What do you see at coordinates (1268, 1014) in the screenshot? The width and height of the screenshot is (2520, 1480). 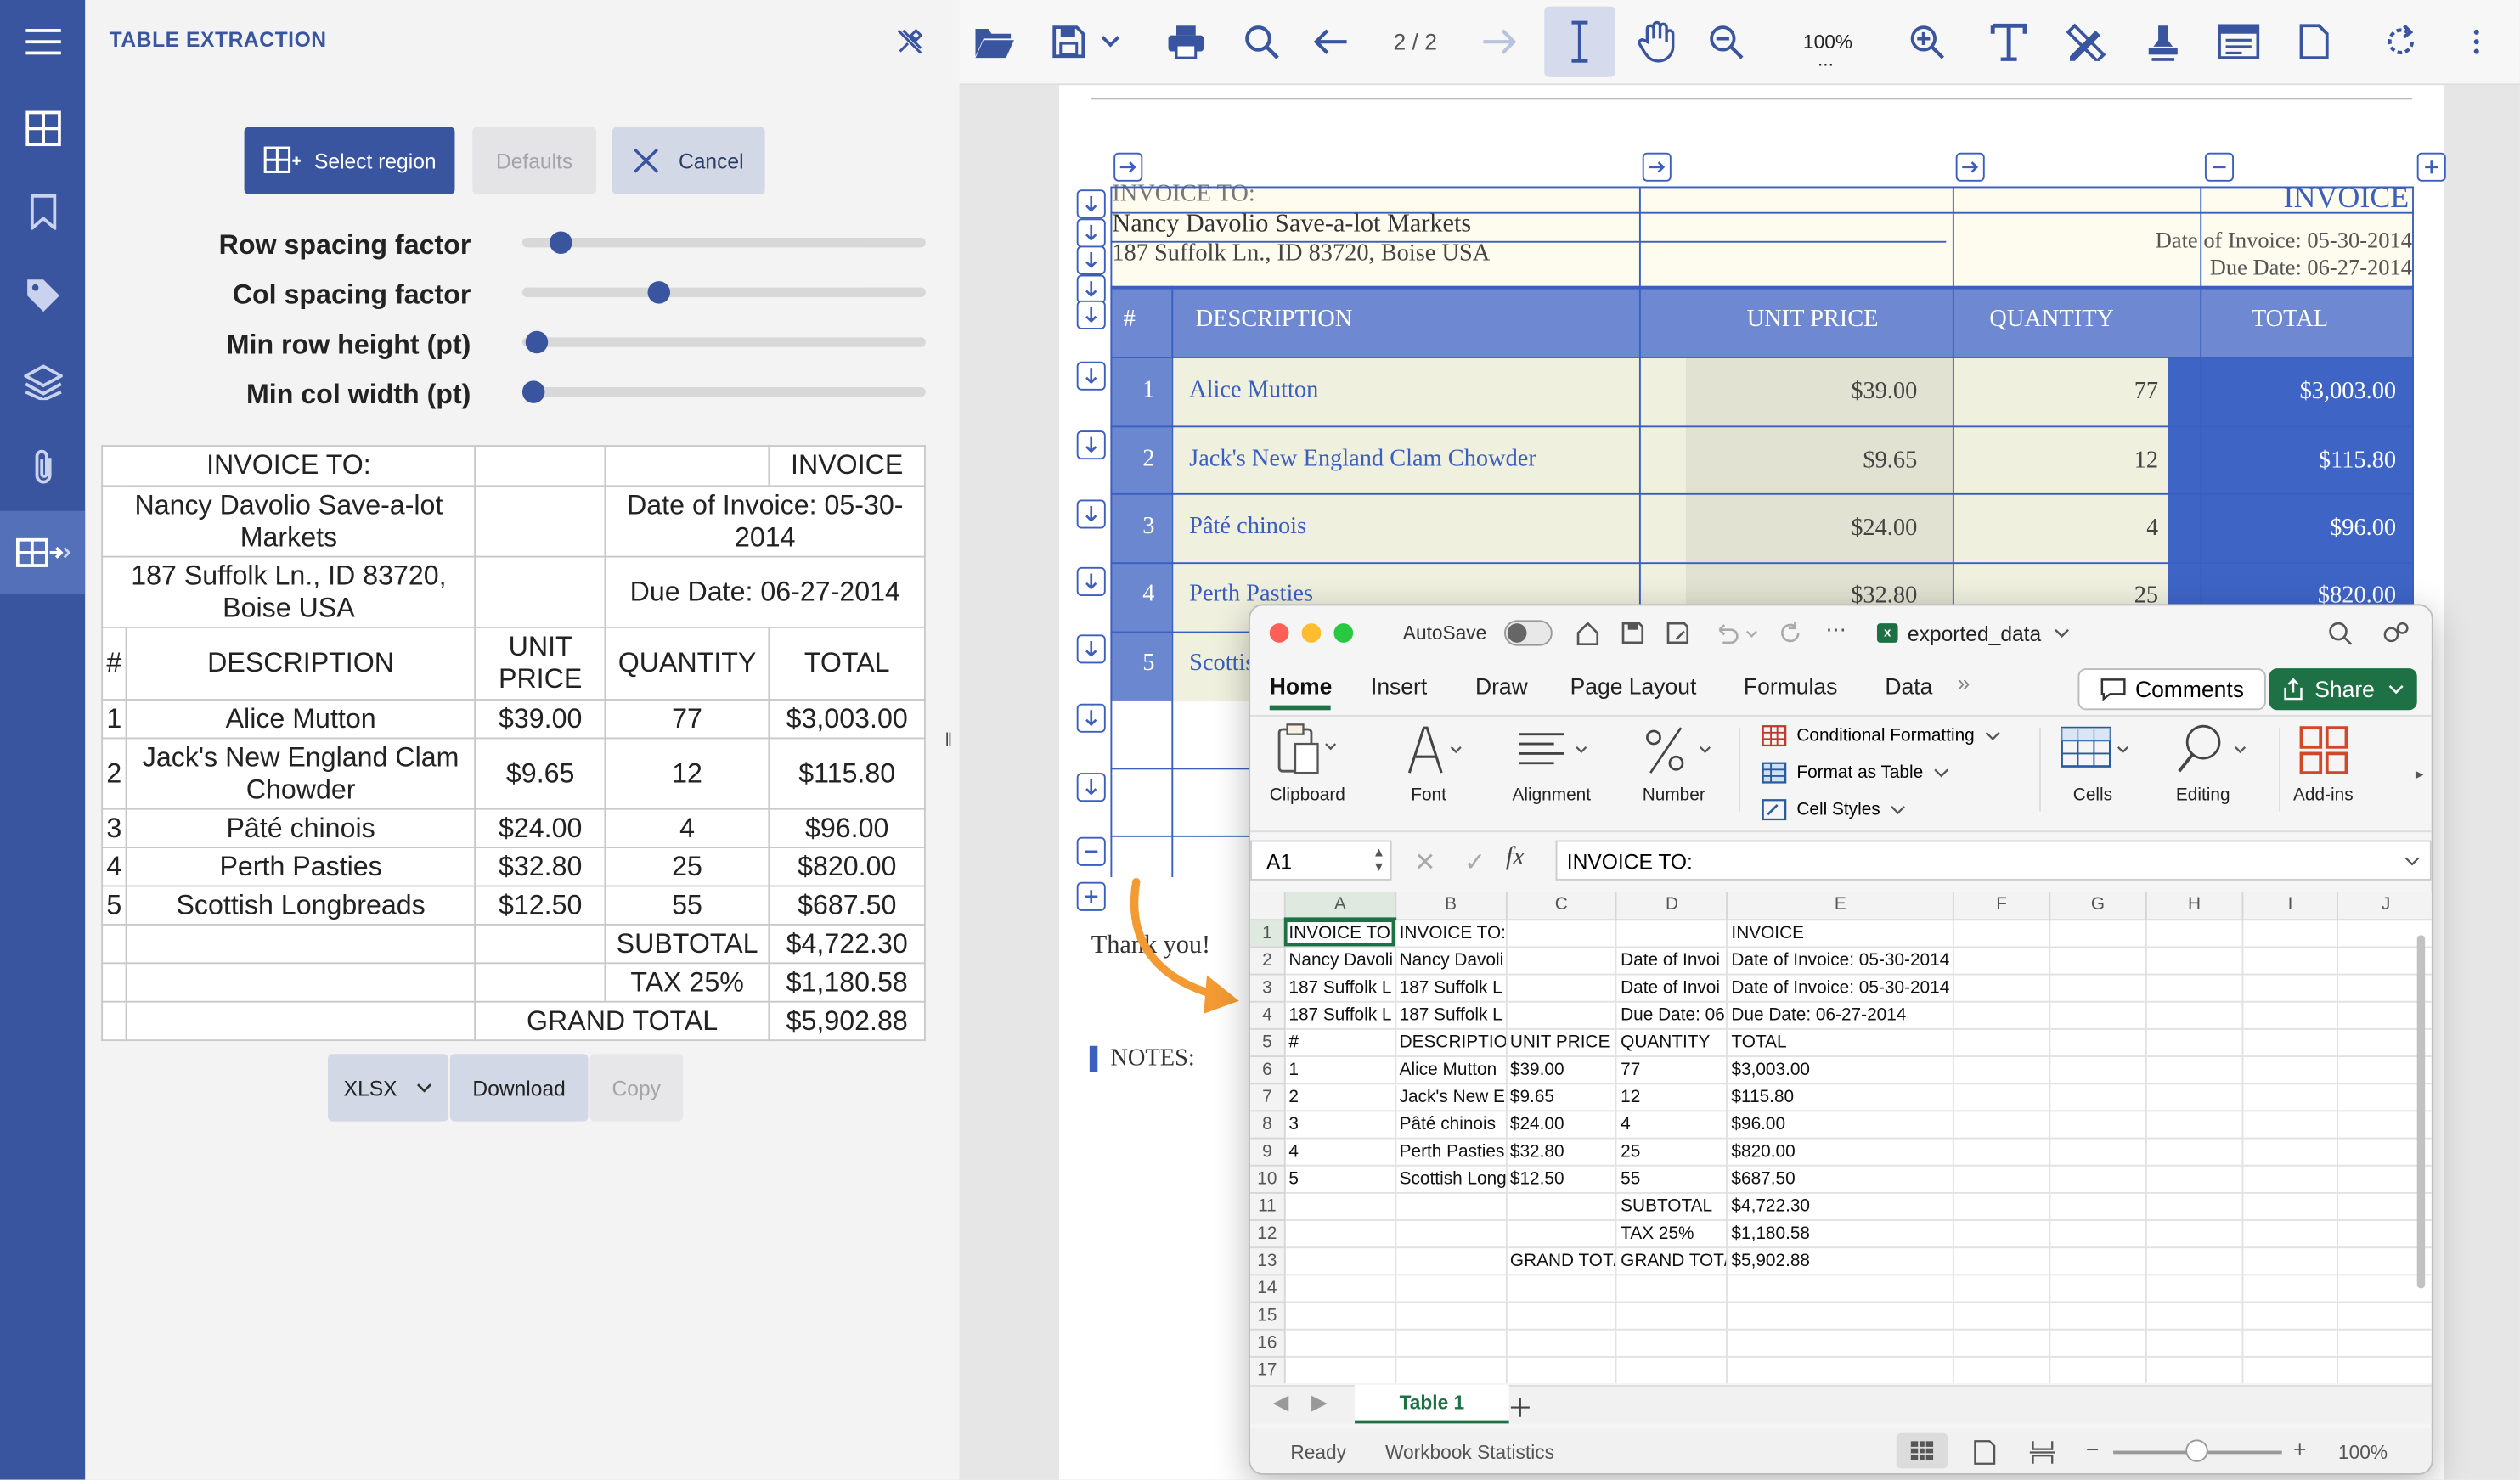 I see `row-header: 4` at bounding box center [1268, 1014].